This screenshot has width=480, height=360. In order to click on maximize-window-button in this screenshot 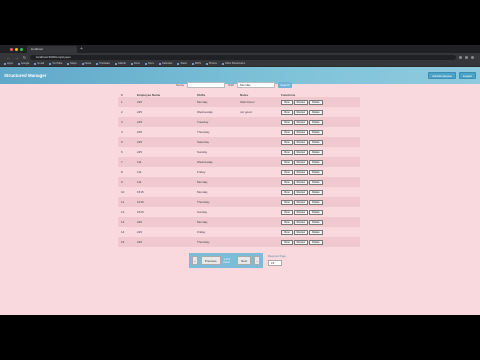, I will do `click(21, 49)`.